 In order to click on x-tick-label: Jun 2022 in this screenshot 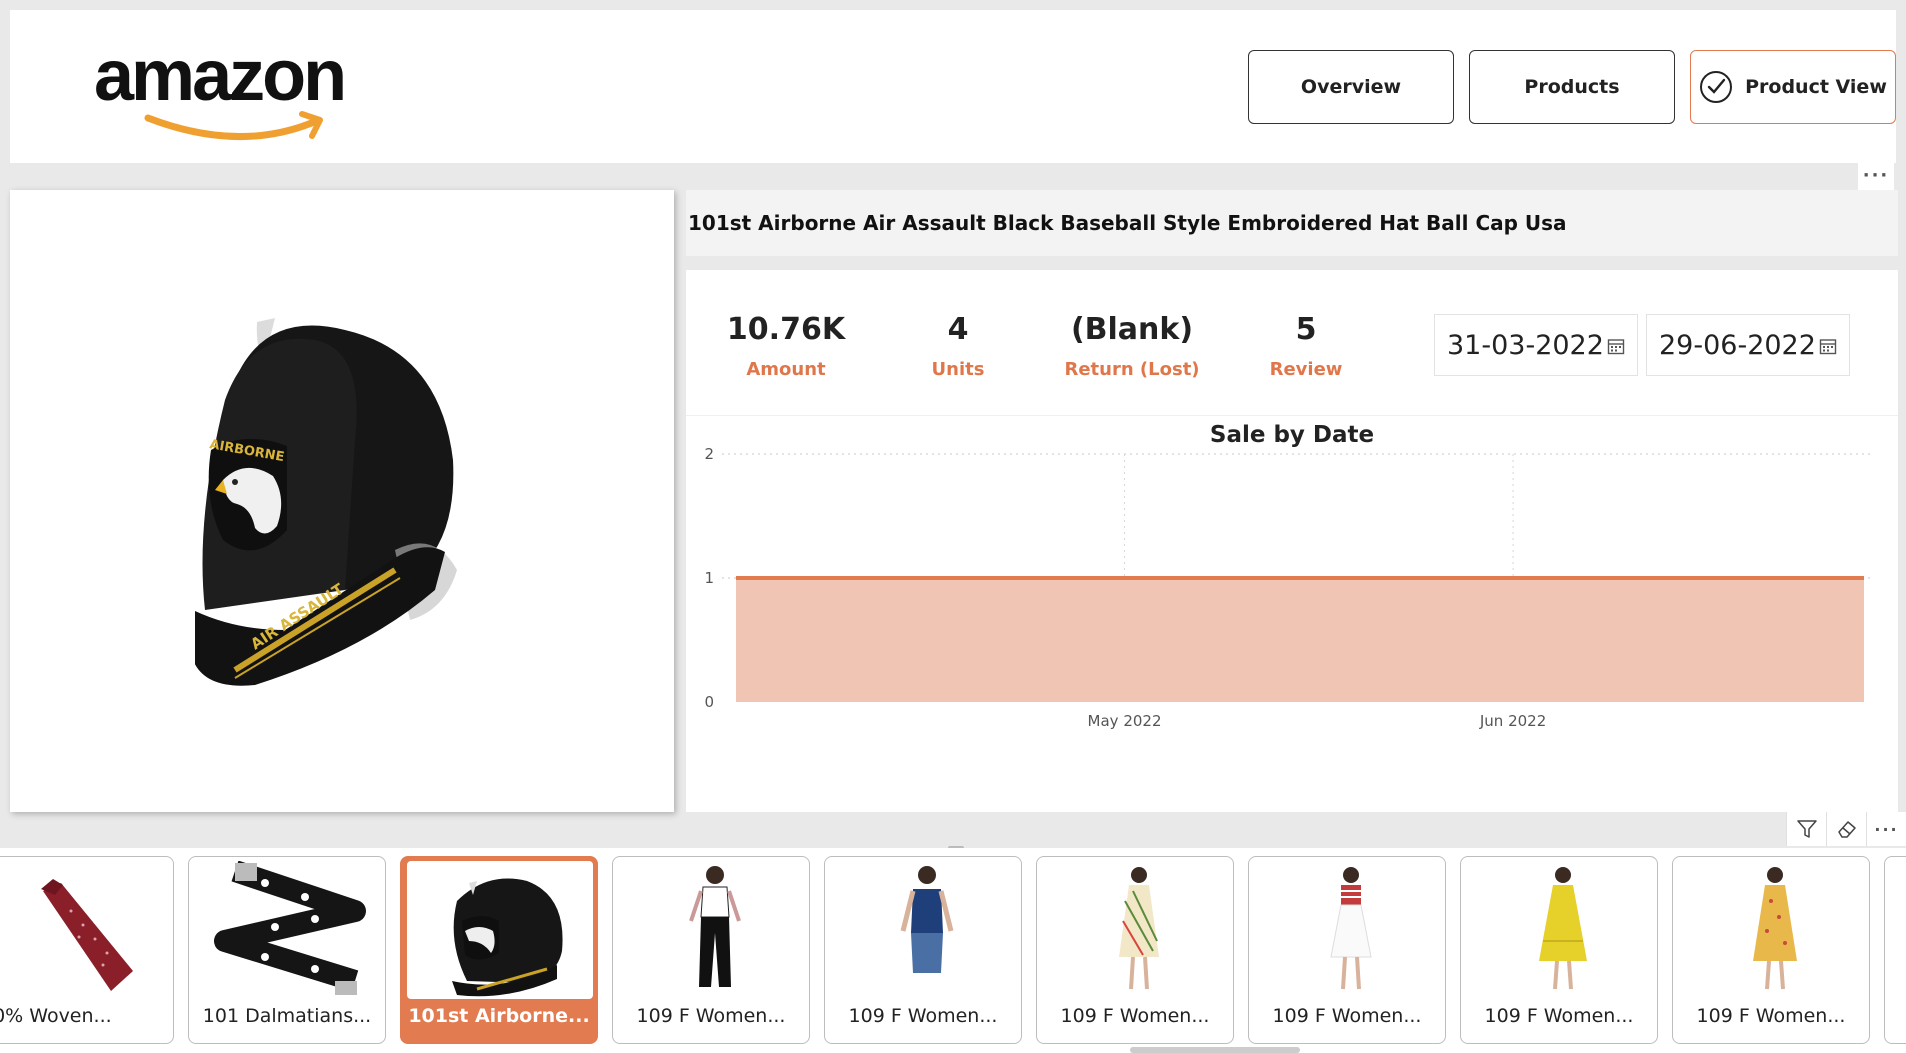, I will do `click(1512, 721)`.